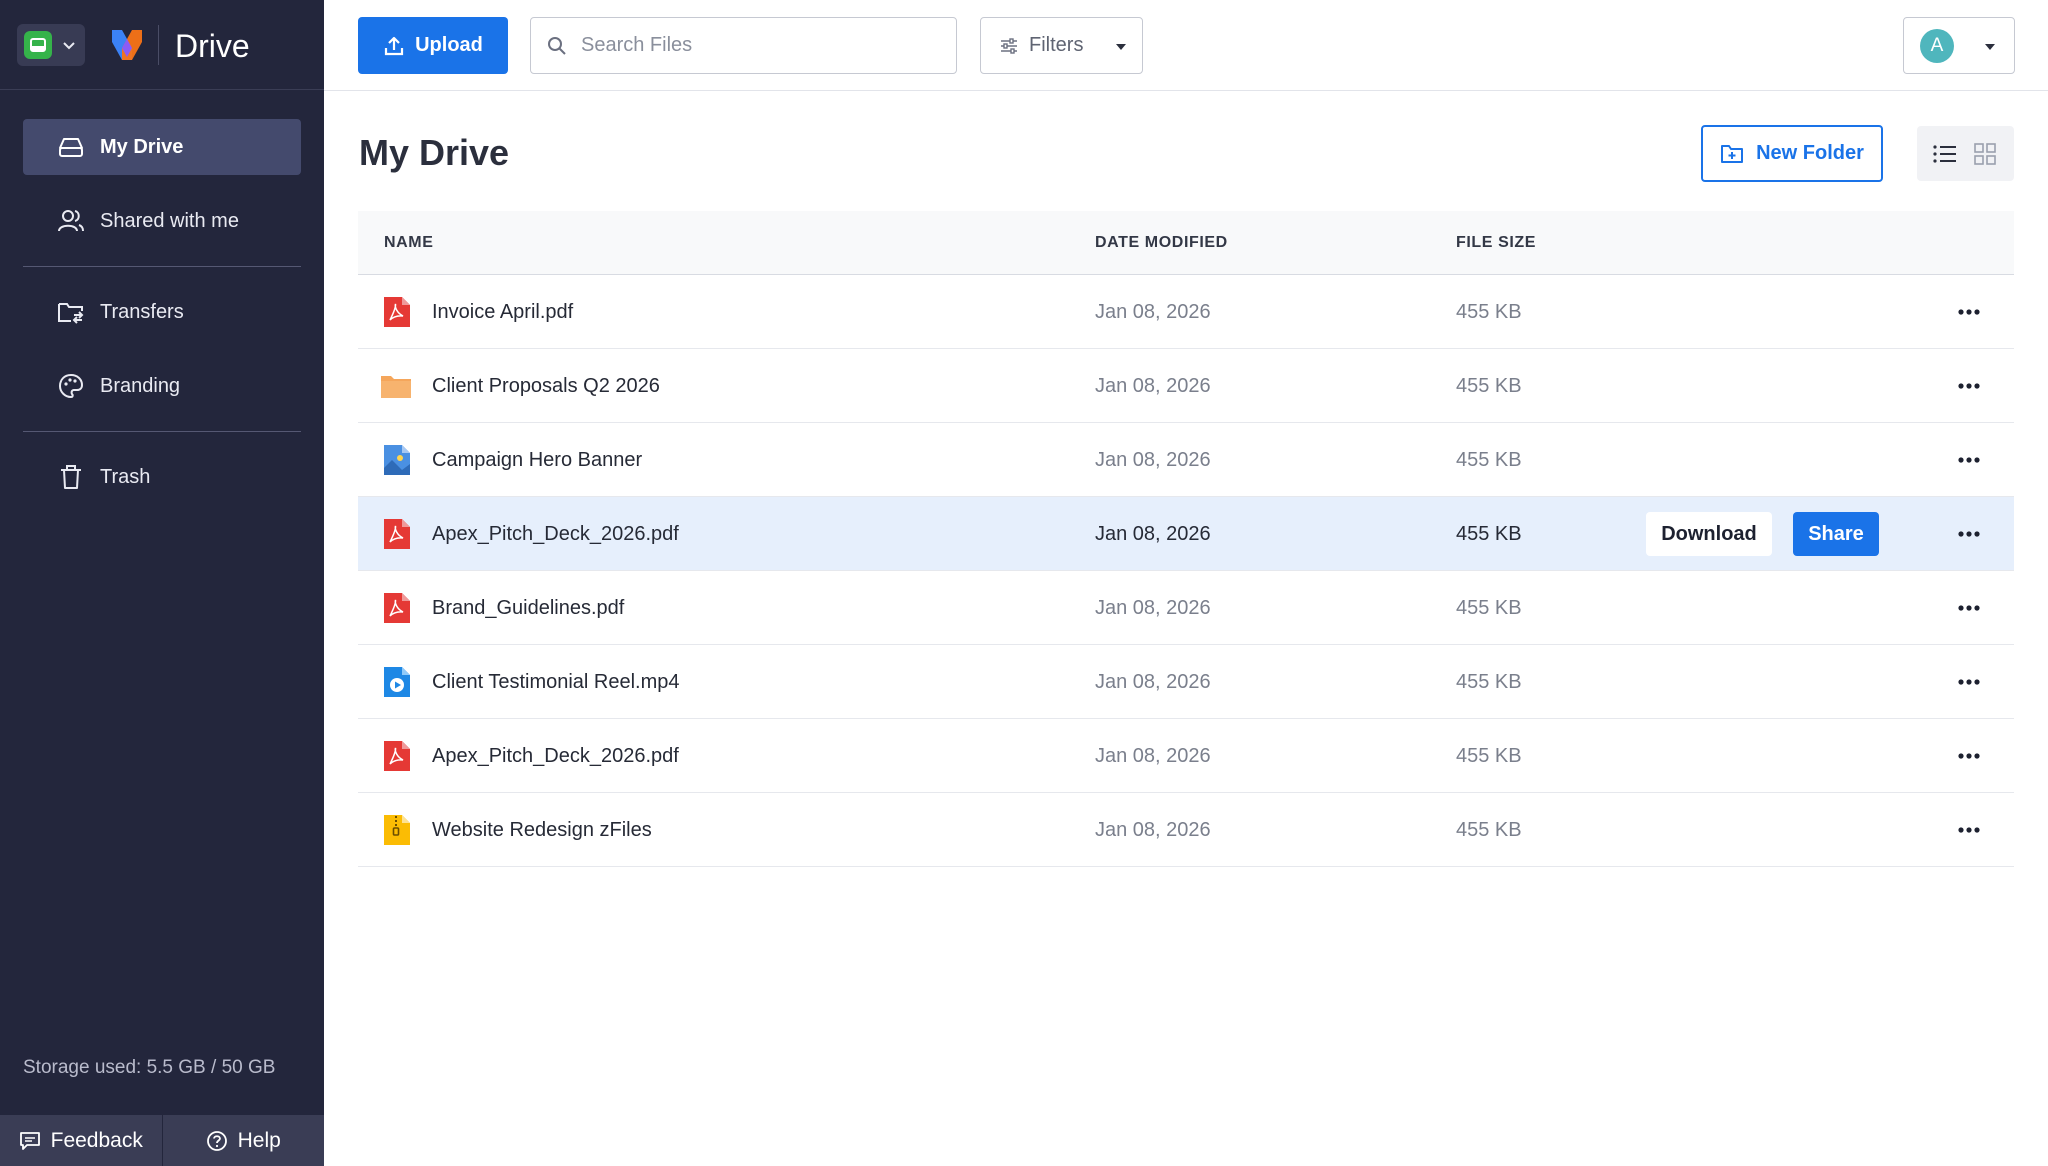  Describe the element at coordinates (542, 830) in the screenshot. I see `file-name: Website Redesign zFiles` at that location.